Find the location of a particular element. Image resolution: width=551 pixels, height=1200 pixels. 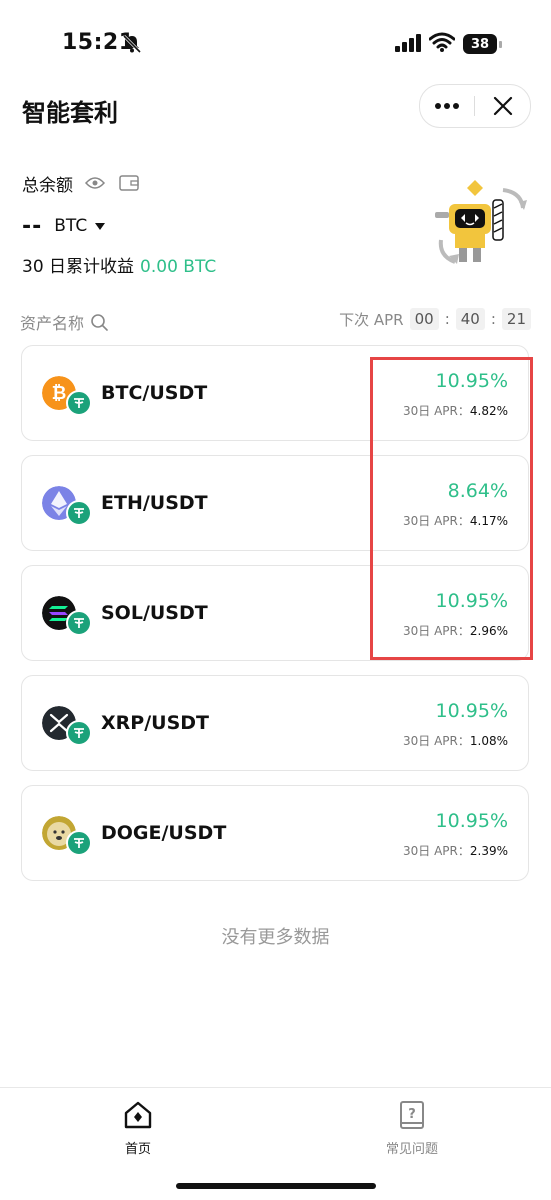

nav-faq: ? 常见问题 is located at coordinates (412, 1130).